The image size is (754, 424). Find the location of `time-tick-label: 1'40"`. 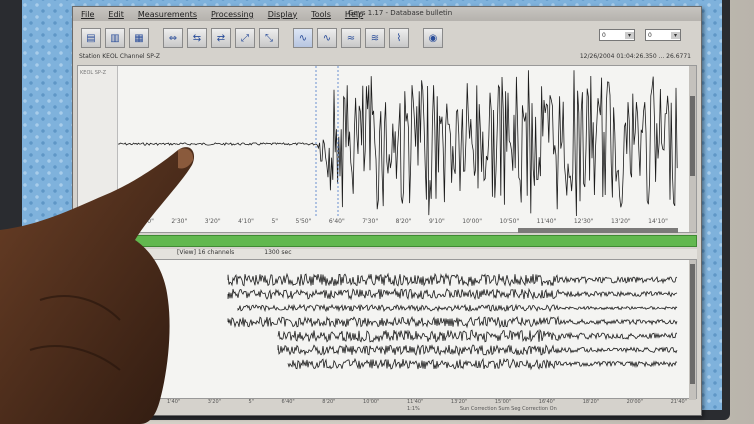

time-tick-label: 1'40" is located at coordinates (146, 221).